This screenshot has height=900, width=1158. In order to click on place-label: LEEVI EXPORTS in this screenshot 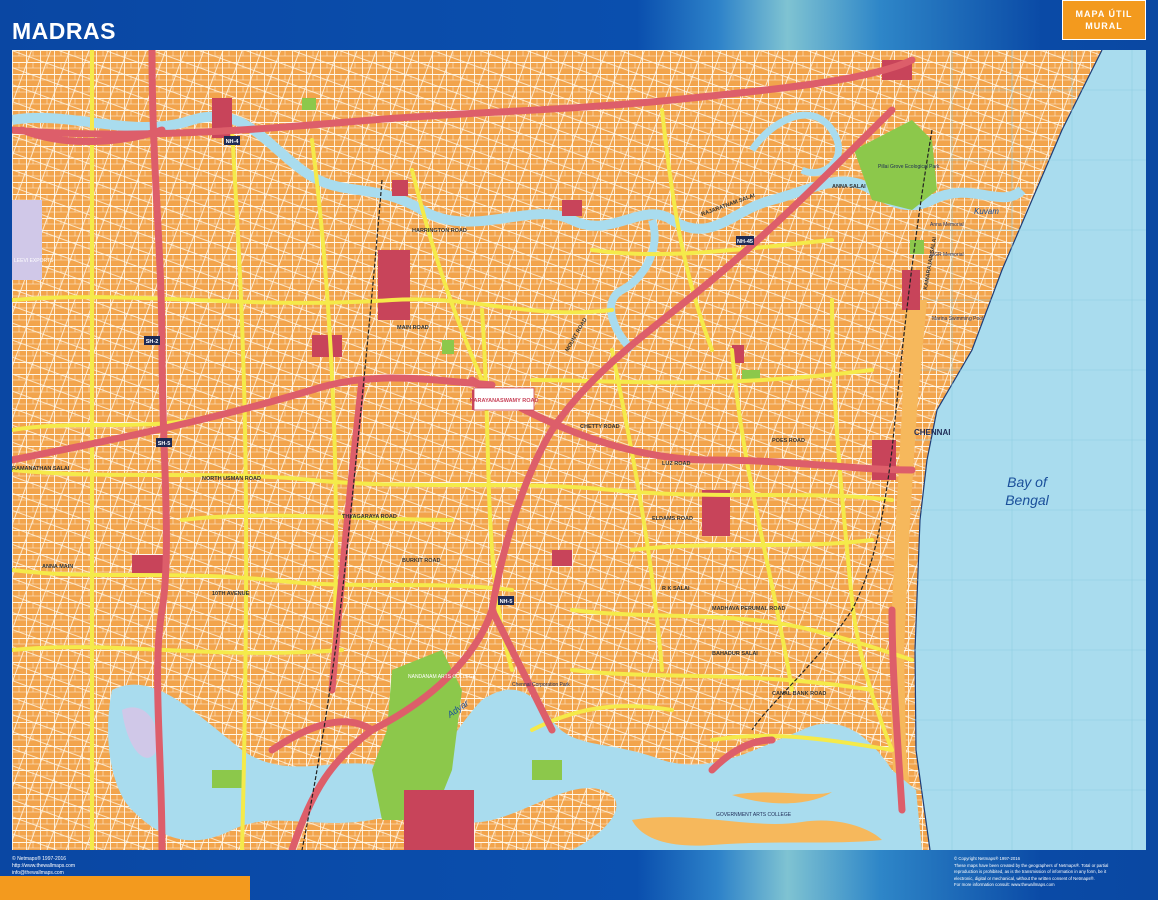, I will do `click(34, 261)`.